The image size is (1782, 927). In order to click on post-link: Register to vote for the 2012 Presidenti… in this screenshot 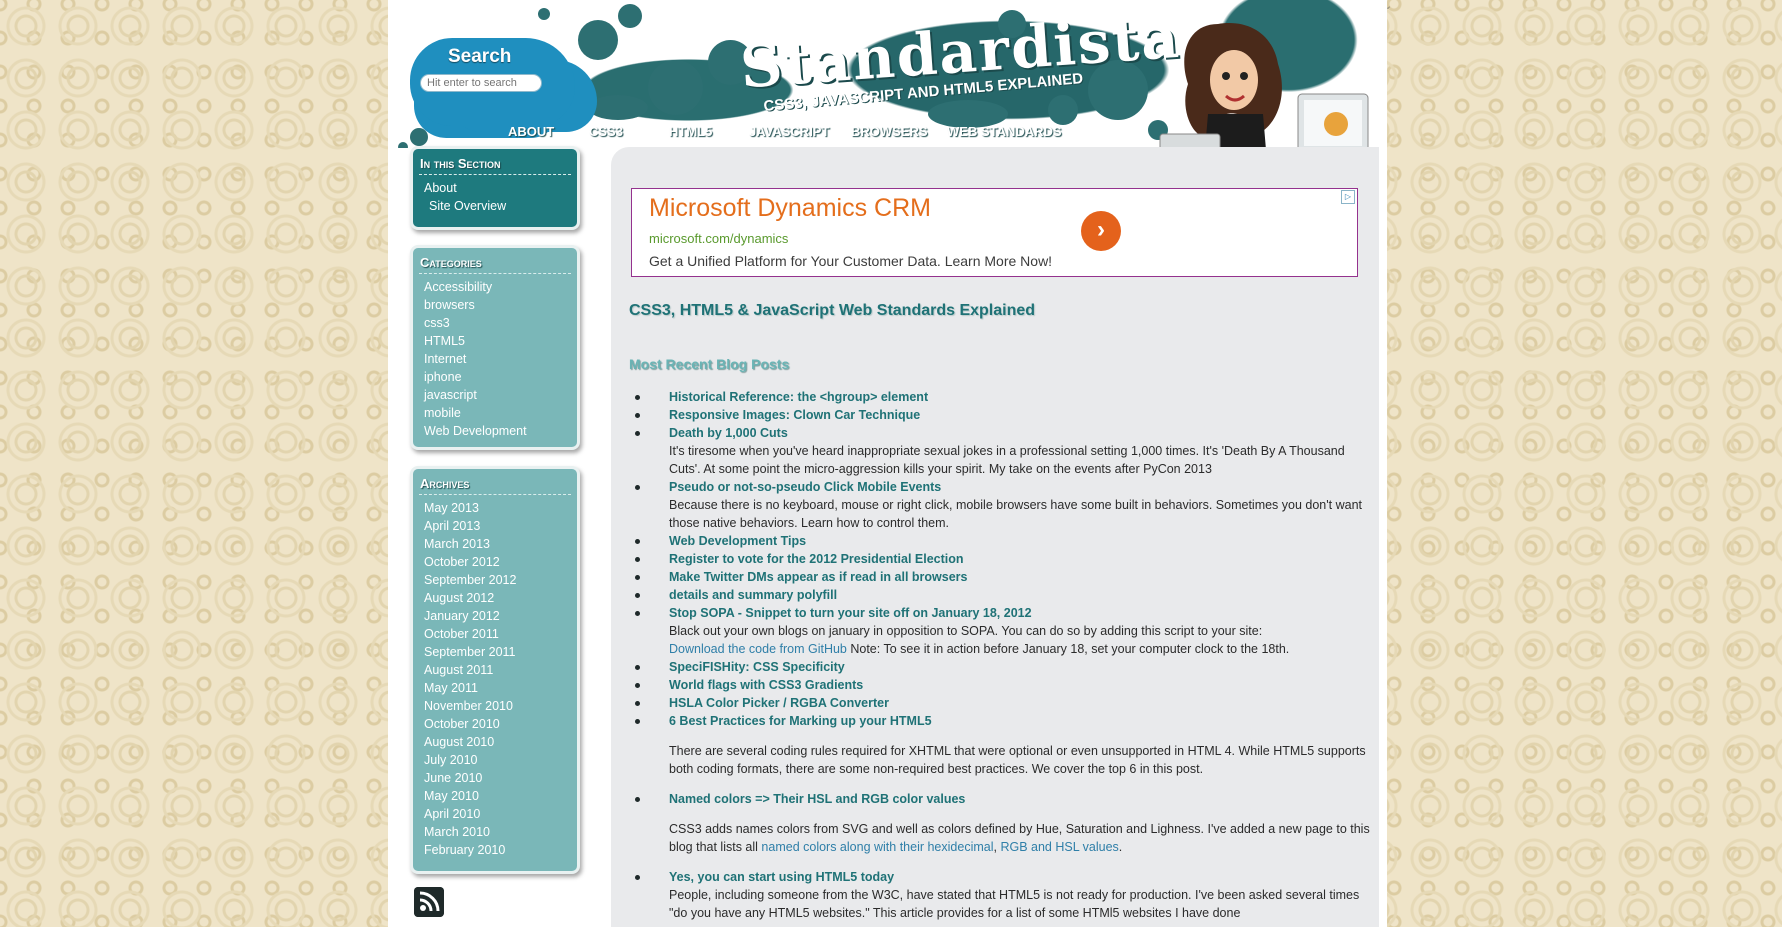, I will do `click(816, 559)`.